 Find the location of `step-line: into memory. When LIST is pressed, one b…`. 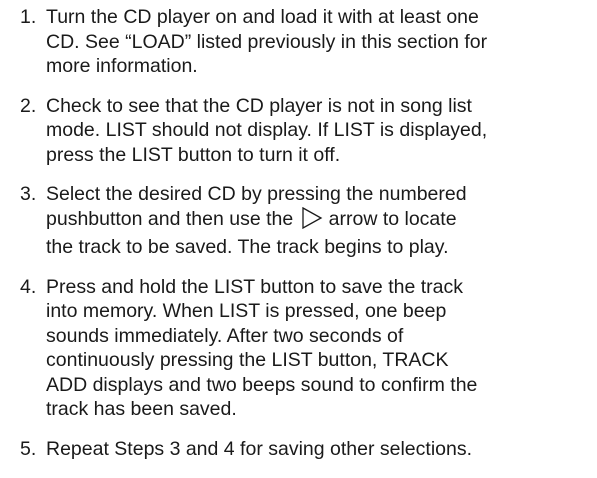

step-line: into memory. When LIST is pressed, one b… is located at coordinates (246, 311).